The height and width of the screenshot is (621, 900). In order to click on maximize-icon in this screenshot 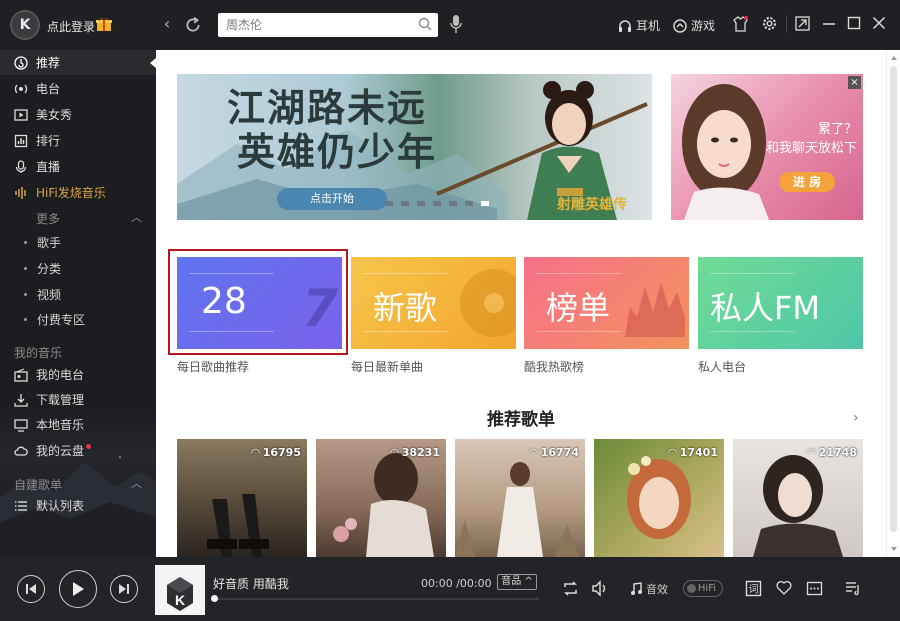, I will do `click(854, 23)`.